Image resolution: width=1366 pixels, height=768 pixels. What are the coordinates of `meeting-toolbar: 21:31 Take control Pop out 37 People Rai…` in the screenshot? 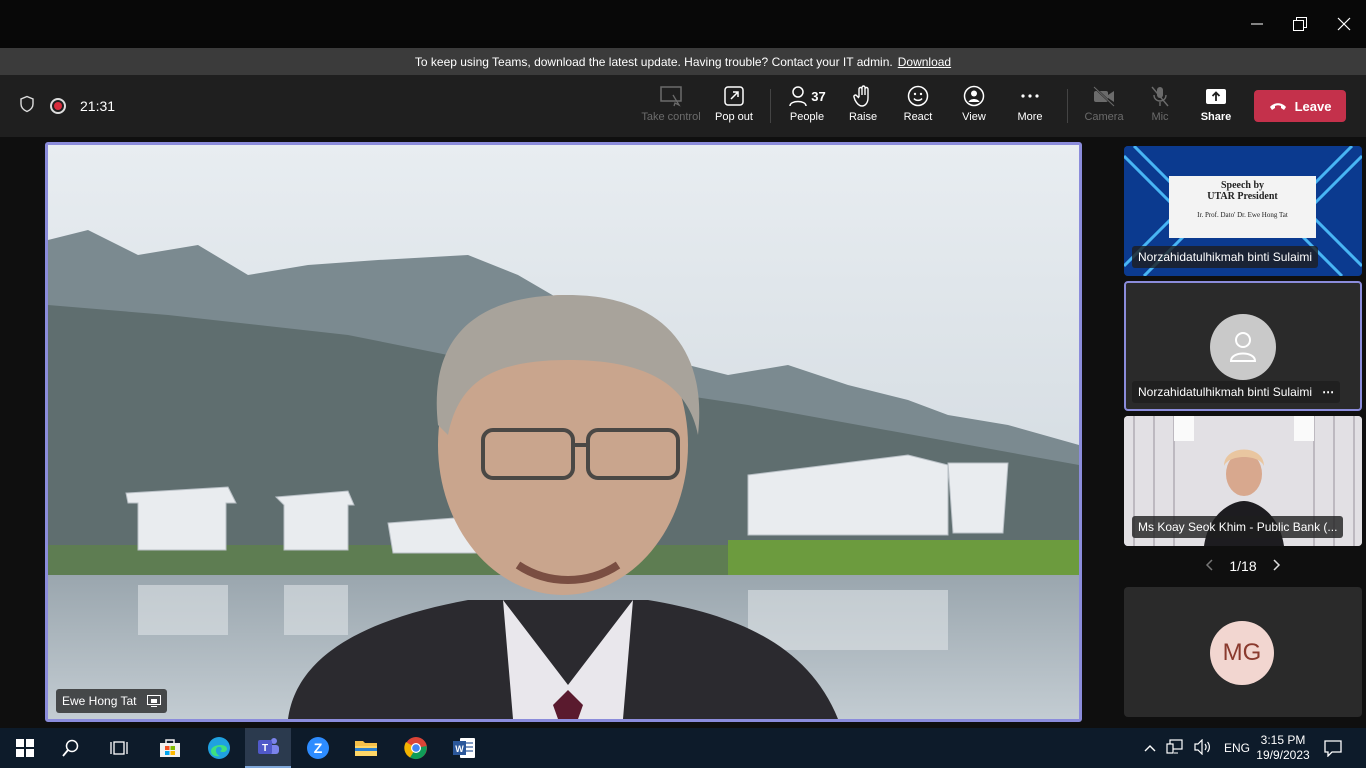 It's located at (683, 106).